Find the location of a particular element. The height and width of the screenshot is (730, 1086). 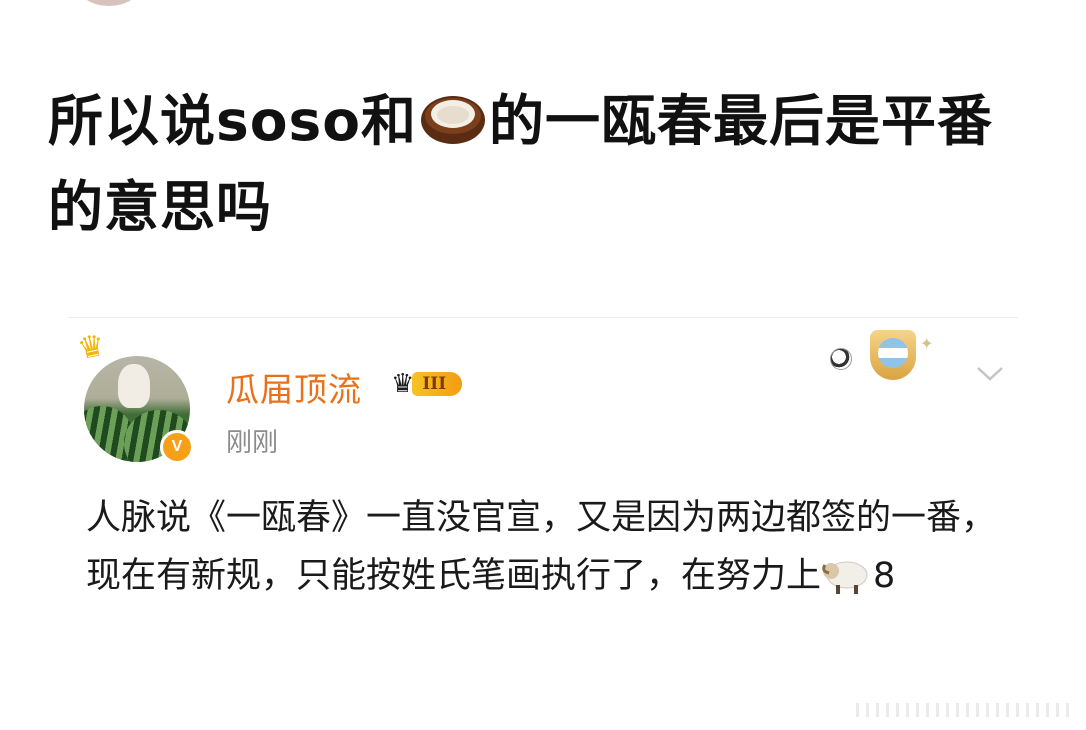

divider is located at coordinates (543, 317).